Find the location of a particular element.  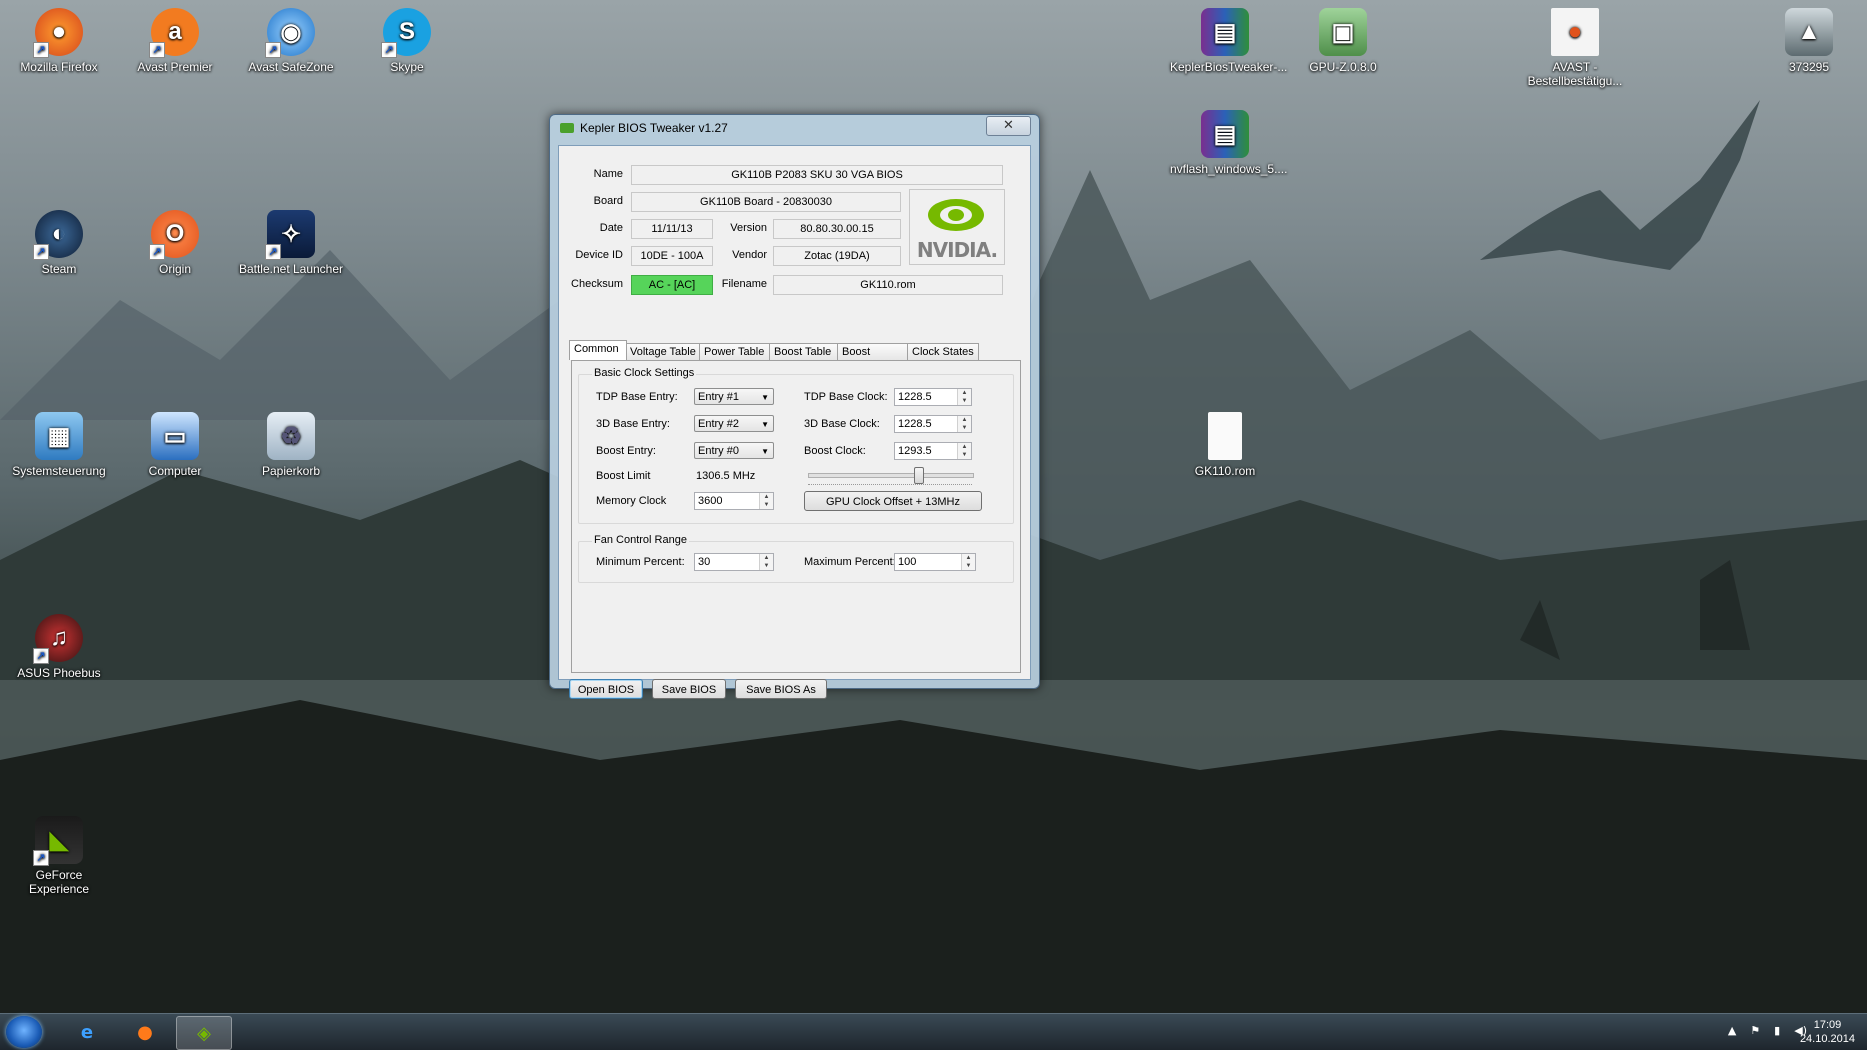

icon-label: Battle.net Launcher is located at coordinates (291, 269).